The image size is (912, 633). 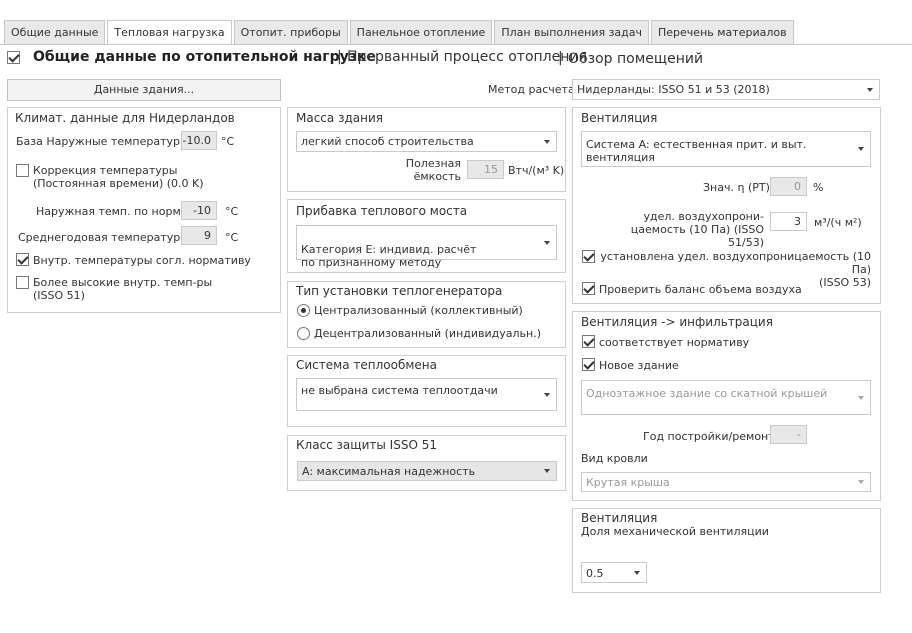 I want to click on annual-temp-label: Среднегодовая температура, so click(x=102, y=237).